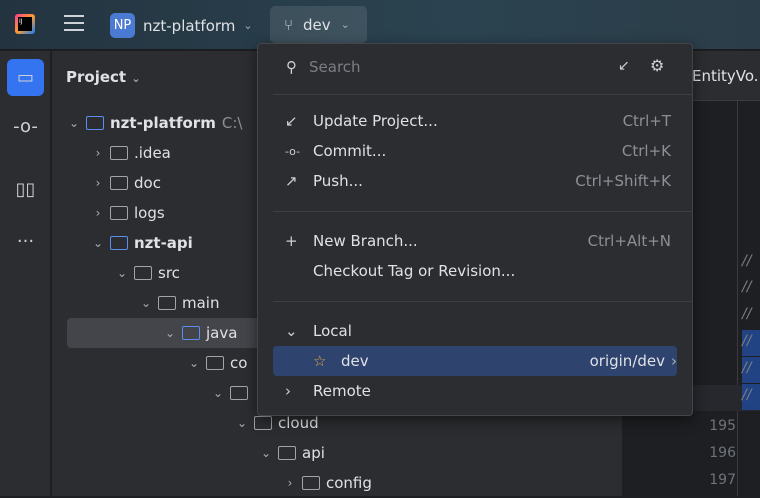 The height and width of the screenshot is (498, 760). I want to click on plus-icon: +, so click(291, 241).